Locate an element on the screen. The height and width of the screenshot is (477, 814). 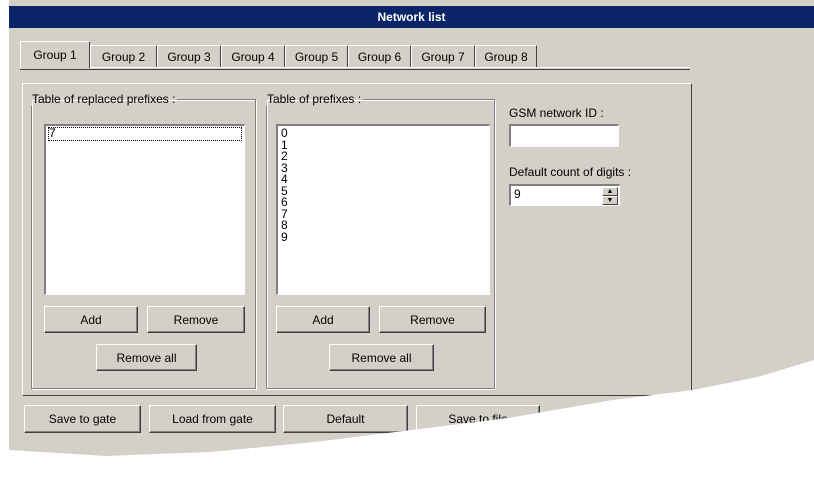
tab-group-2: Group 2 is located at coordinates (123, 56).